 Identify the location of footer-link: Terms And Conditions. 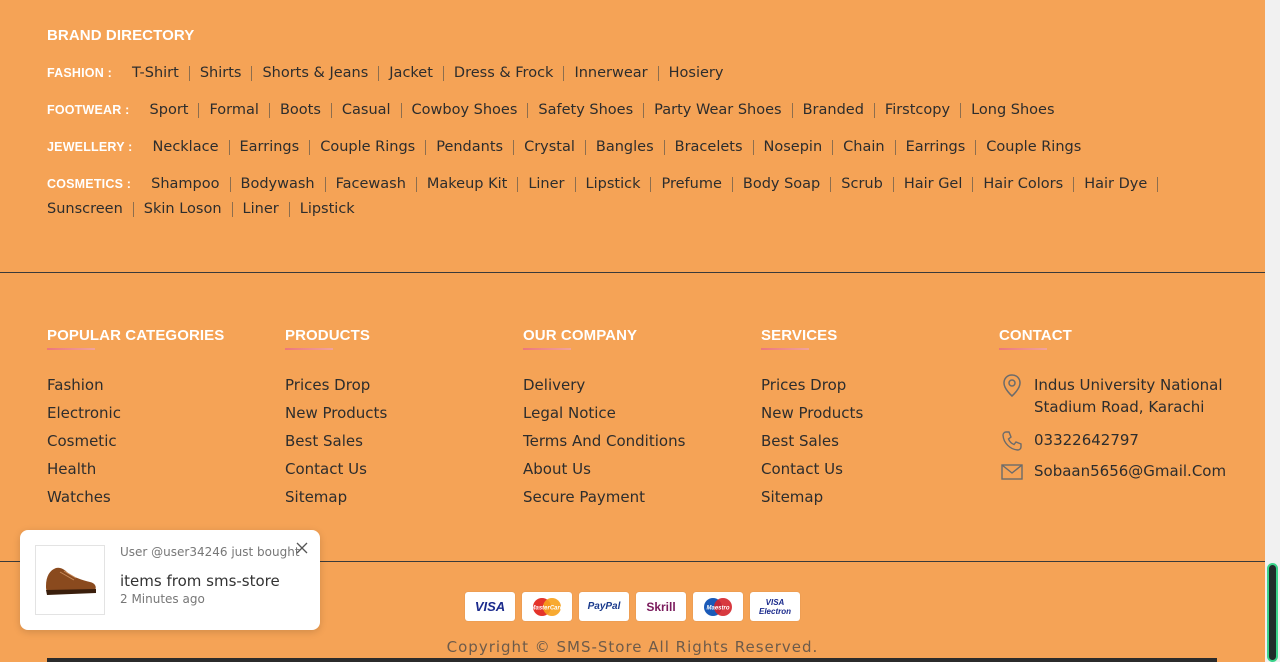
(604, 446).